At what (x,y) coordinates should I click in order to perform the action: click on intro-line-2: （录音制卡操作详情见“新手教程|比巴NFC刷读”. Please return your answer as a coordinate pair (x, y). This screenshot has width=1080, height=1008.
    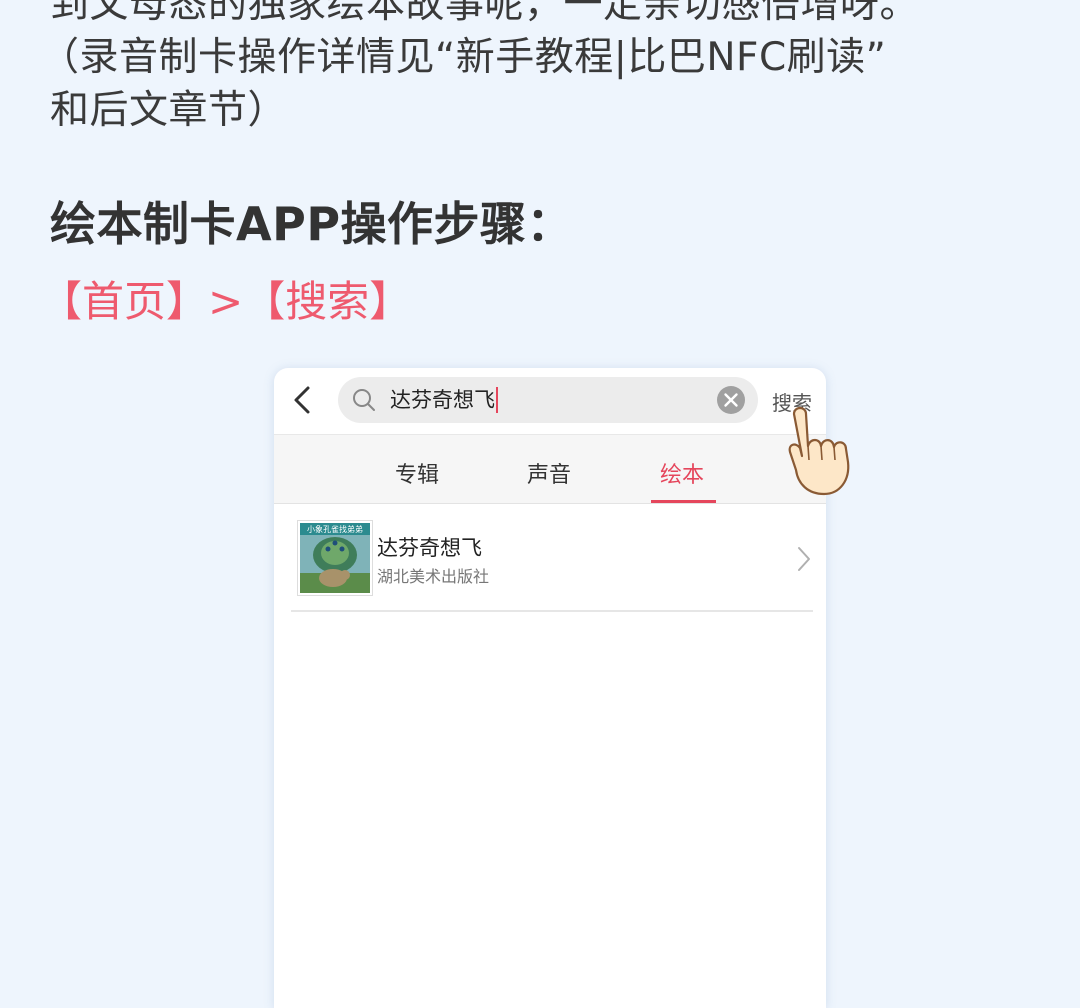
    Looking at the image, I should click on (463, 57).